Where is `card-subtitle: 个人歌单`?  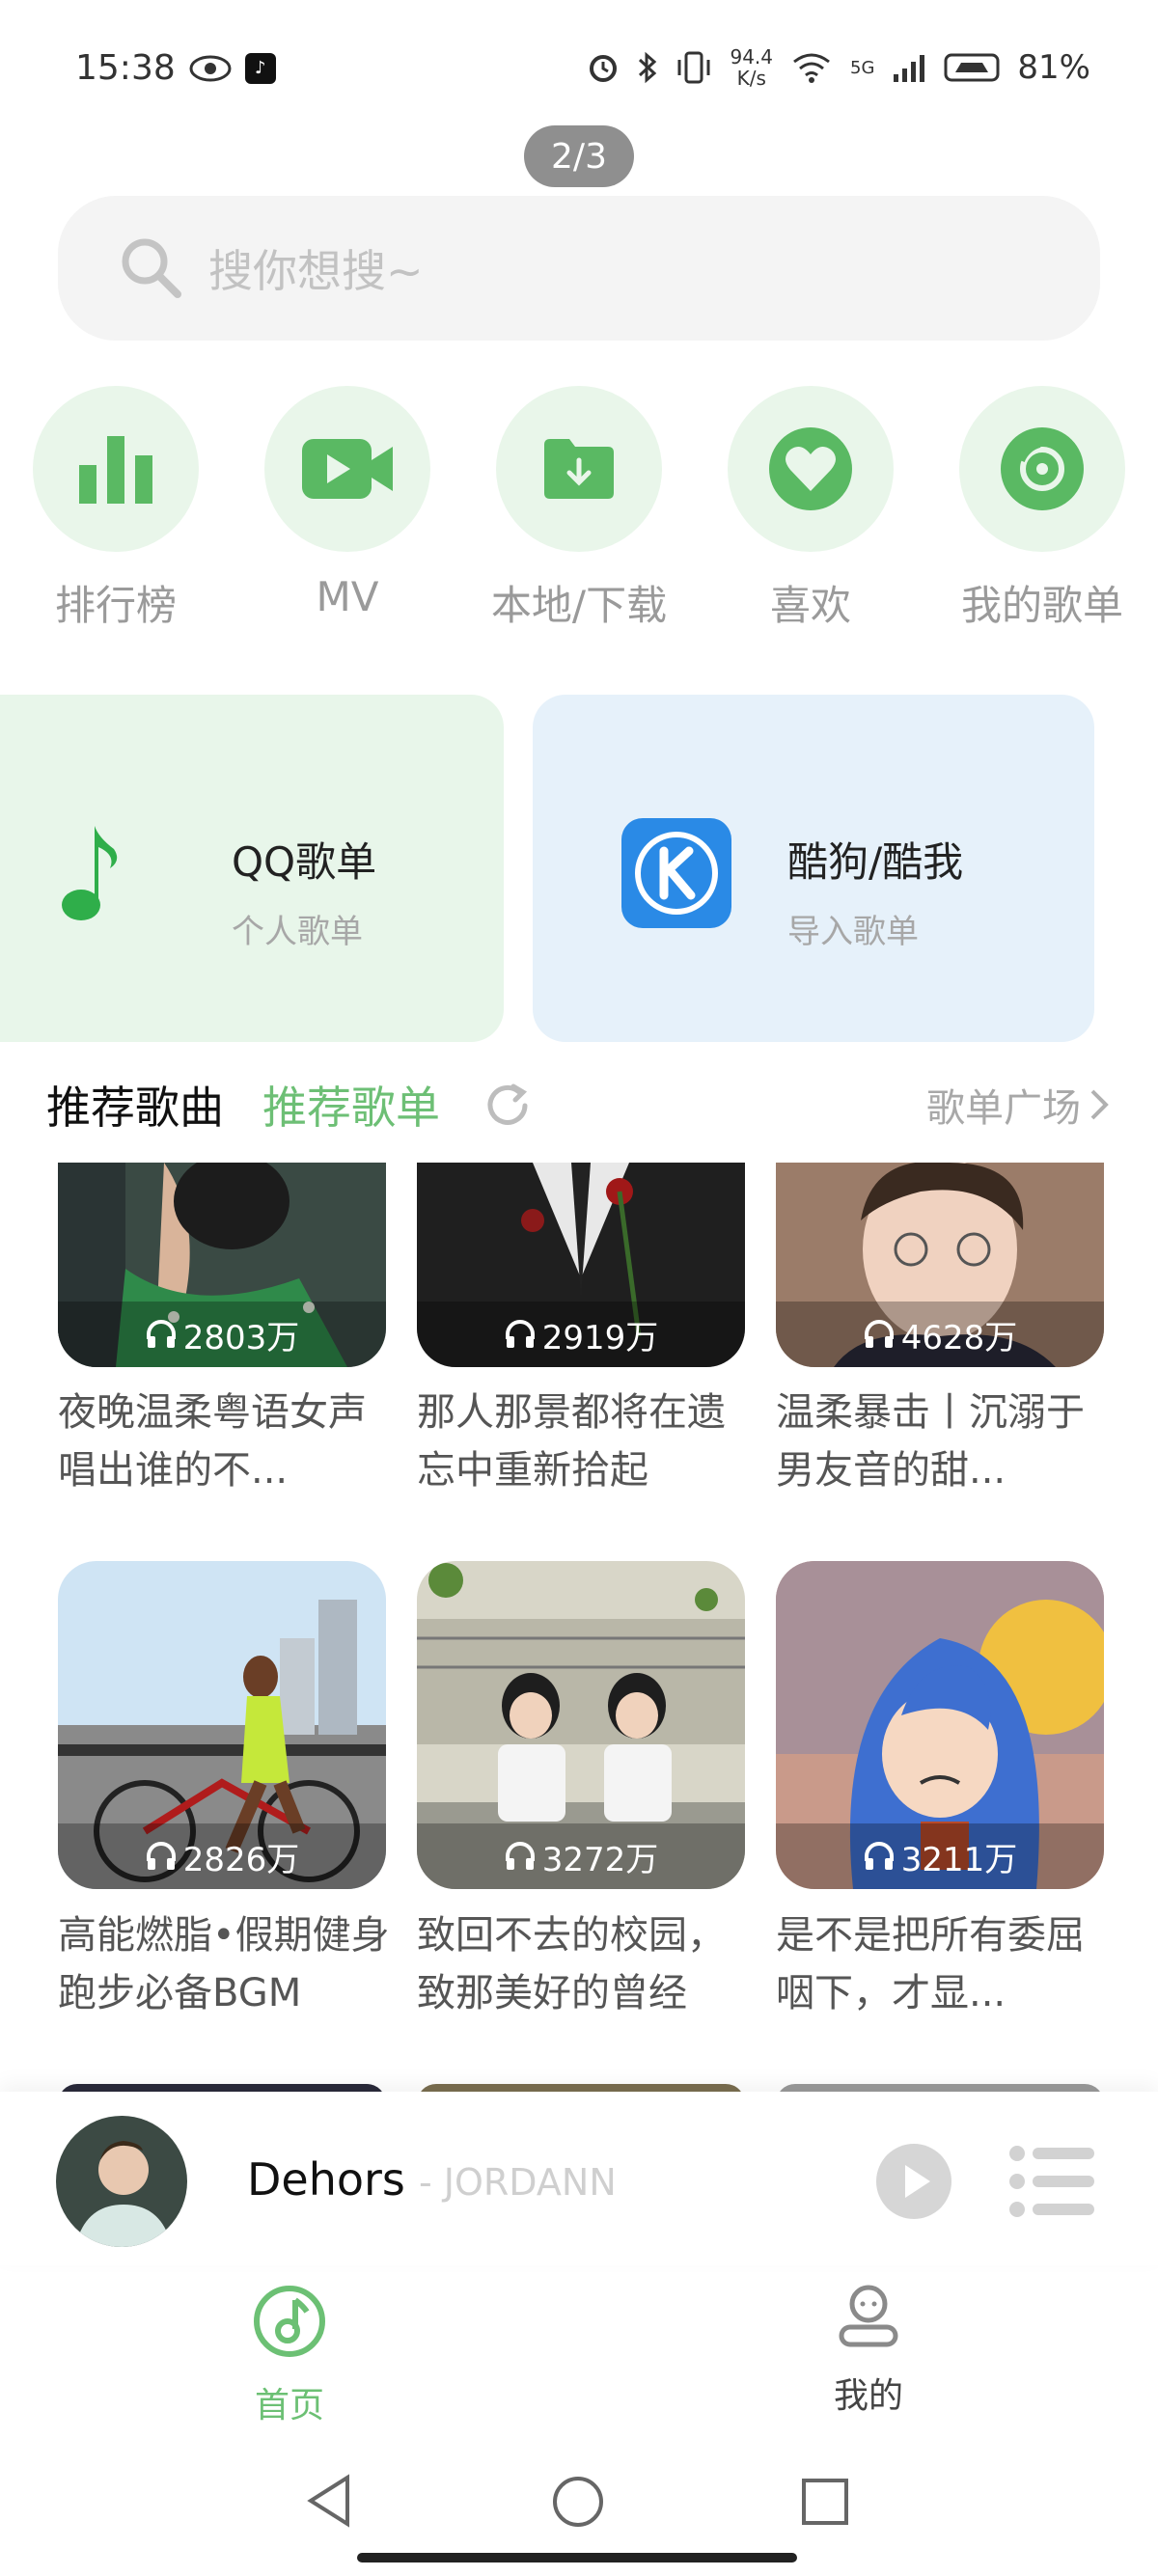 card-subtitle: 个人歌单 is located at coordinates (297, 932).